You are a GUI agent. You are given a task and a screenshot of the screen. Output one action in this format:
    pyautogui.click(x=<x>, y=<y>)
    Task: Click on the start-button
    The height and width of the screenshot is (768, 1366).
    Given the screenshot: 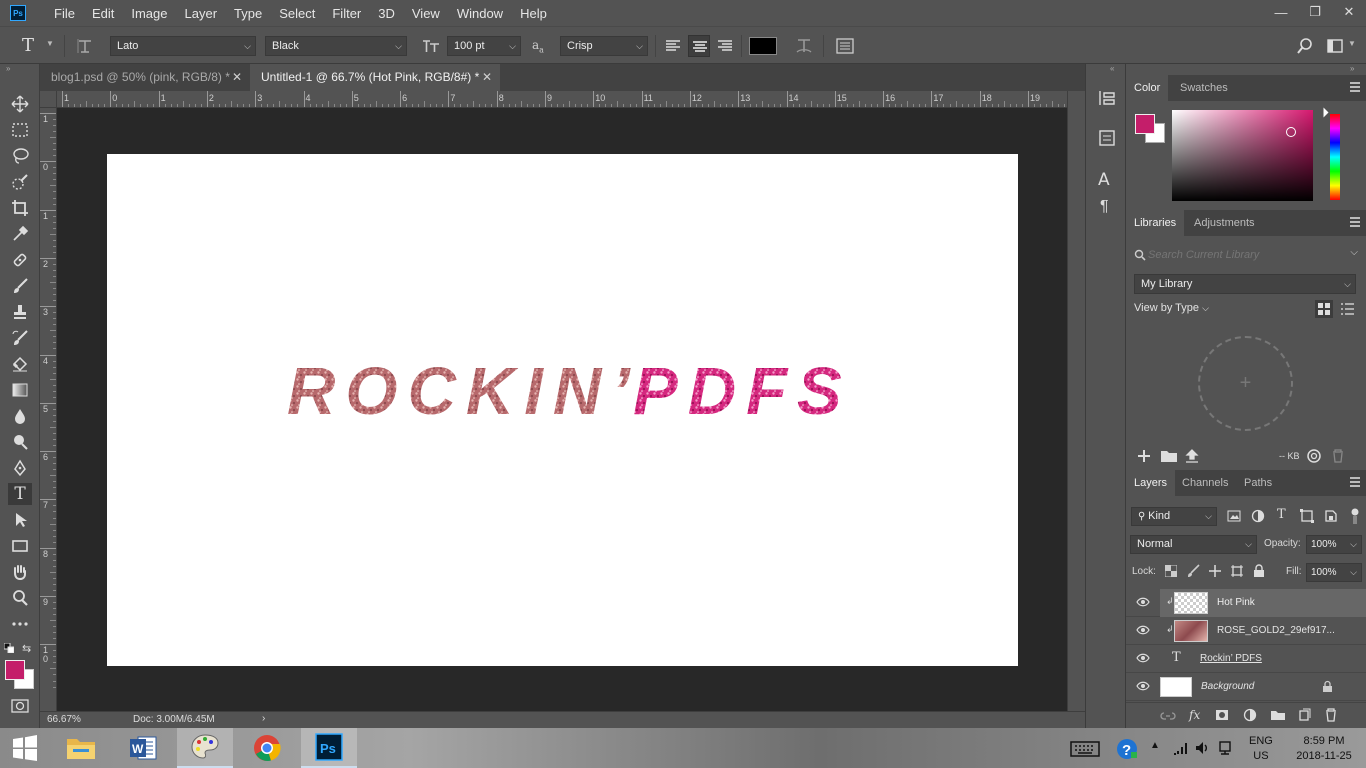 What is the action you would take?
    pyautogui.click(x=25, y=748)
    